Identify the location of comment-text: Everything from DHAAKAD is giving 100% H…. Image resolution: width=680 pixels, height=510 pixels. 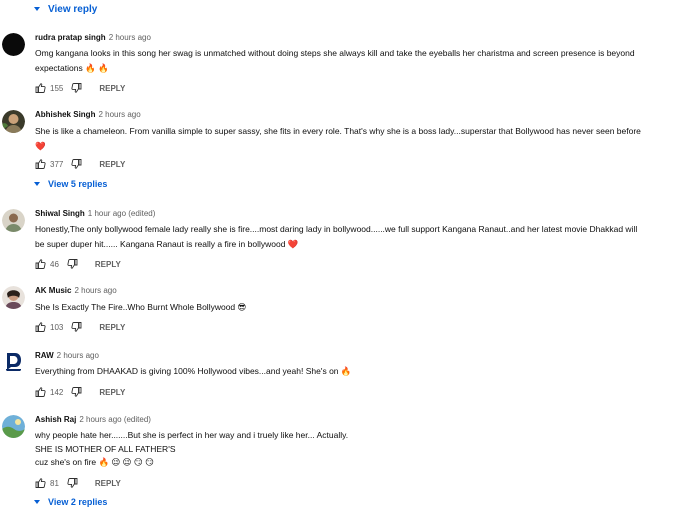
(351, 371).